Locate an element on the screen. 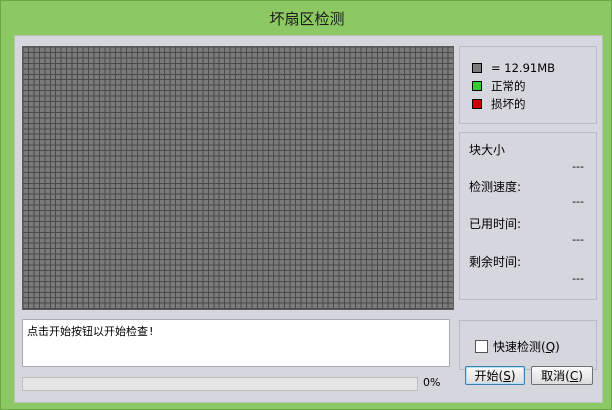 The width and height of the screenshot is (612, 410). window-title: 坏扇区检测 is located at coordinates (307, 19).